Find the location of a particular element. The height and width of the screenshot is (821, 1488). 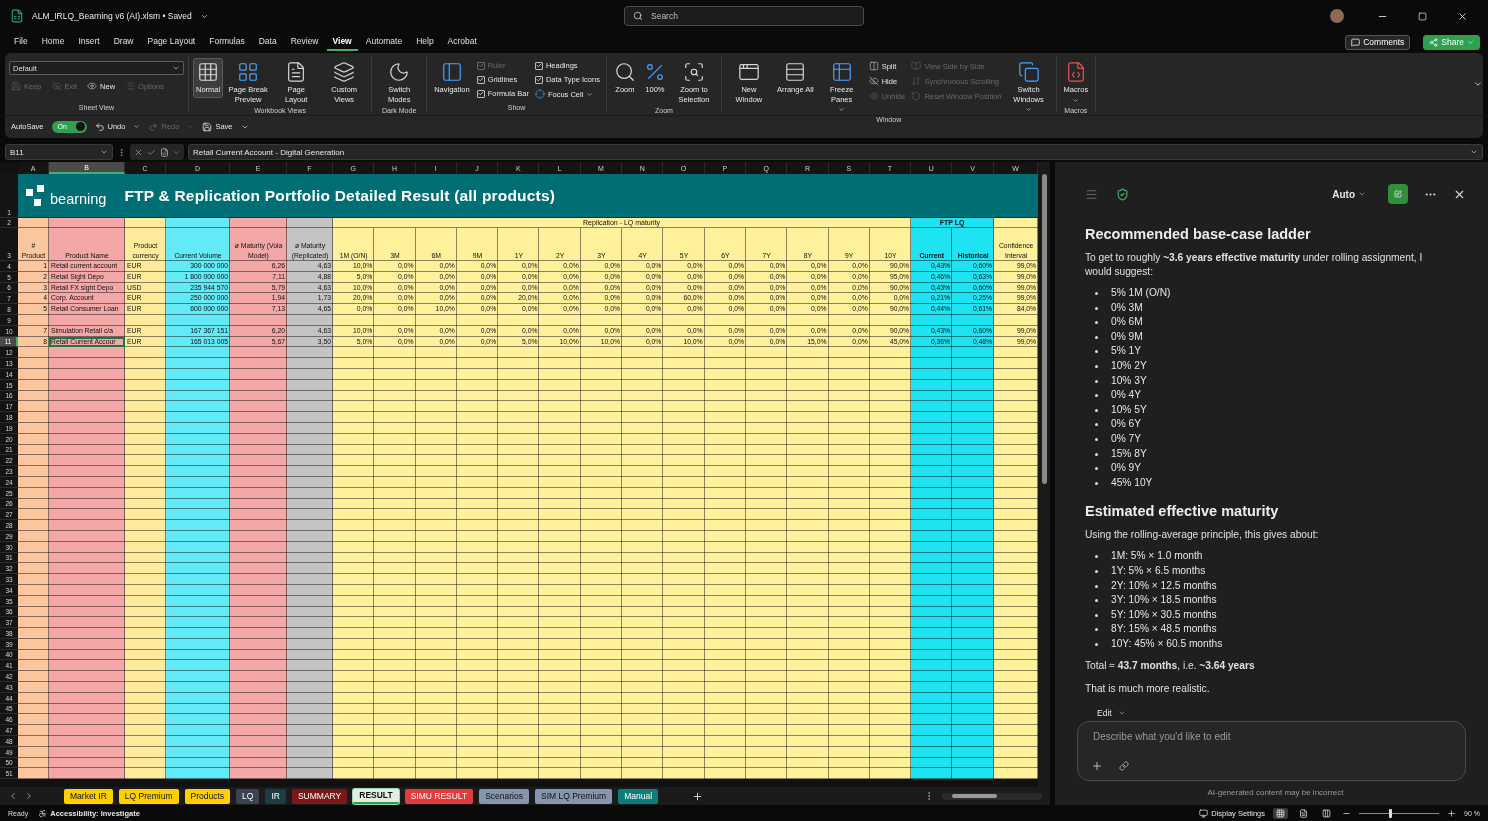

scan-icon is located at coordinates (693, 72).